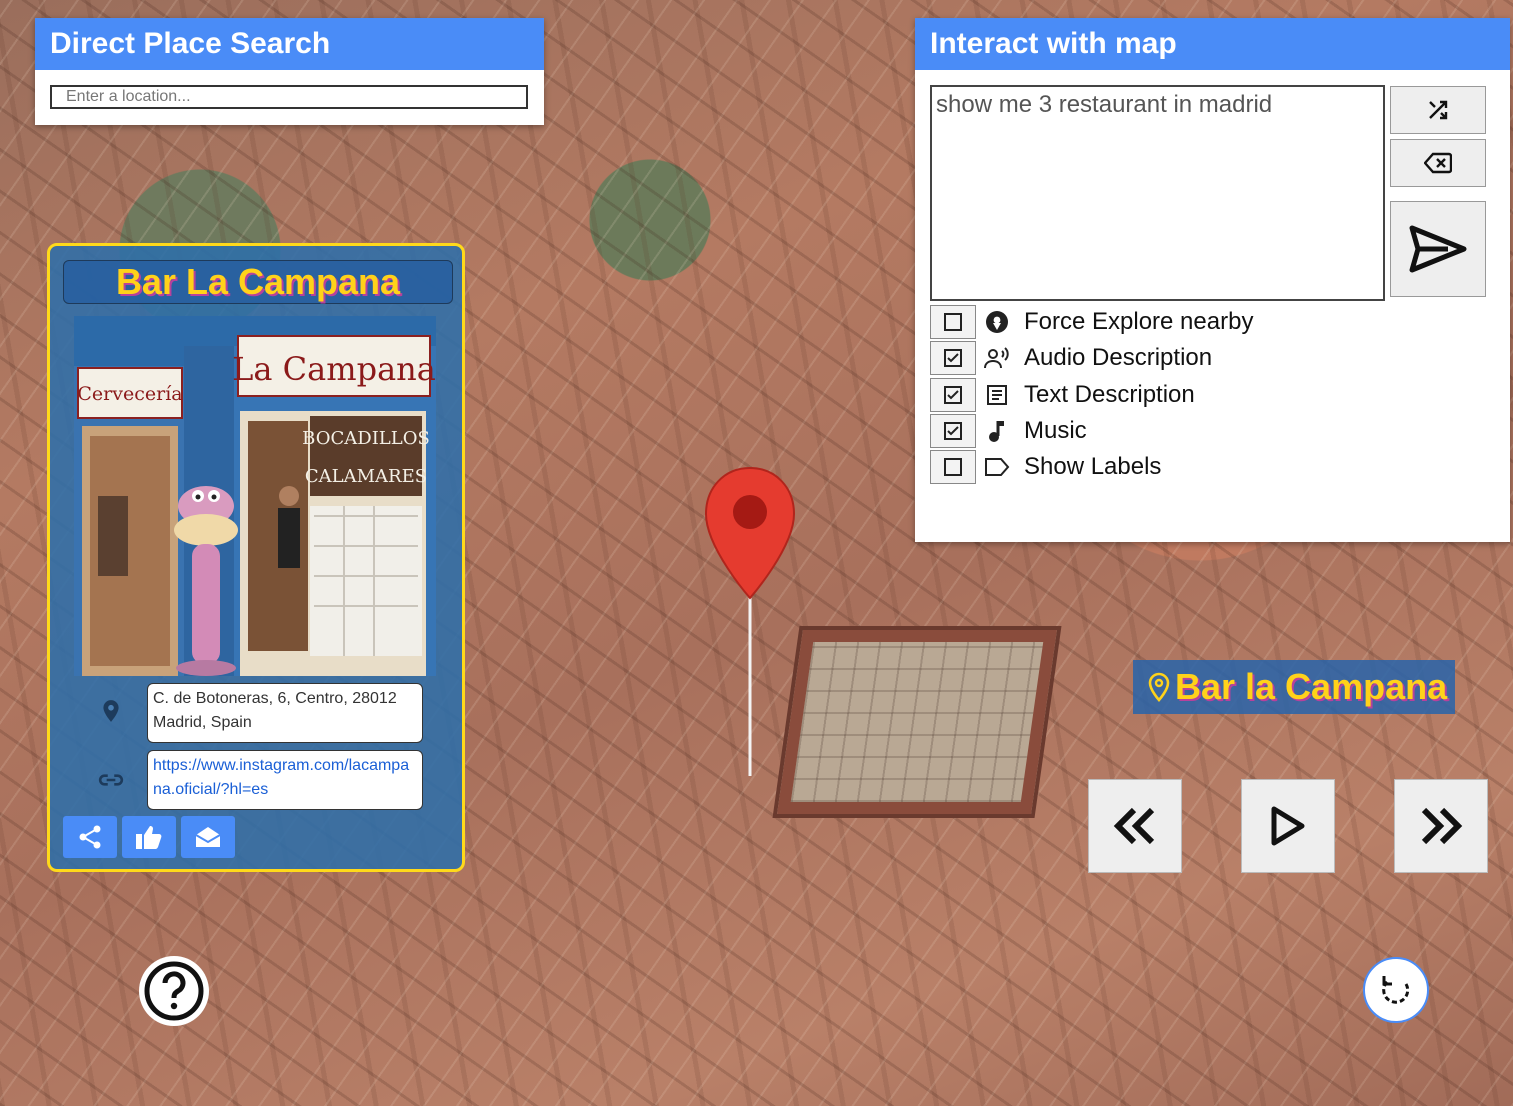  I want to click on backspace-icon, so click(1438, 163).